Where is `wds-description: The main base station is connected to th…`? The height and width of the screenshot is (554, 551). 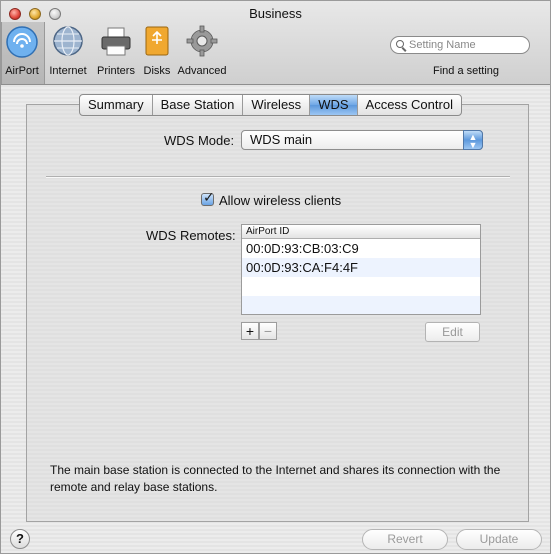 wds-description: The main base station is connected to th… is located at coordinates (275, 478).